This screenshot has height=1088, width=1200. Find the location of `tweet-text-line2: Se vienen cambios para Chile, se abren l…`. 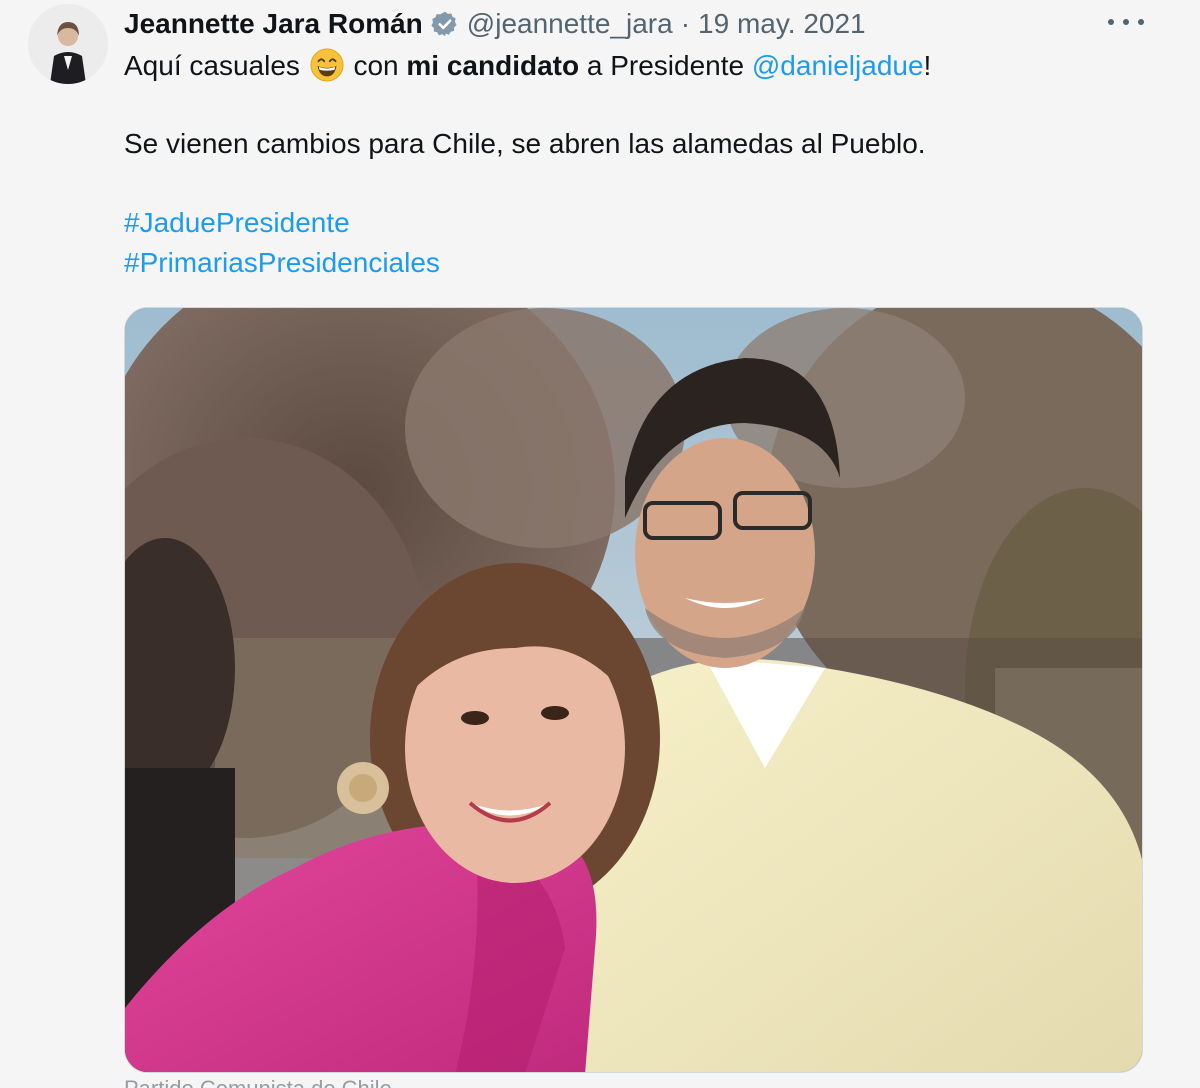

tweet-text-line2: Se vienen cambios para Chile, se abren l… is located at coordinates (525, 143).